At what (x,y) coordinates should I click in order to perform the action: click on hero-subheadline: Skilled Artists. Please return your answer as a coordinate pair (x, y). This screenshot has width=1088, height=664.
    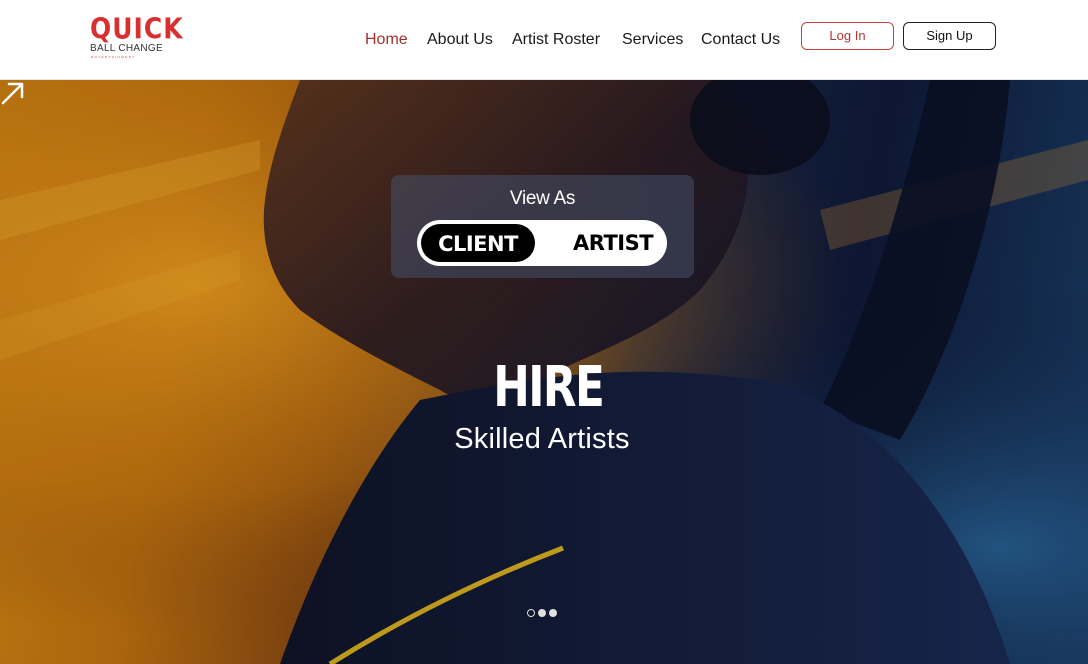
    Looking at the image, I should click on (542, 439).